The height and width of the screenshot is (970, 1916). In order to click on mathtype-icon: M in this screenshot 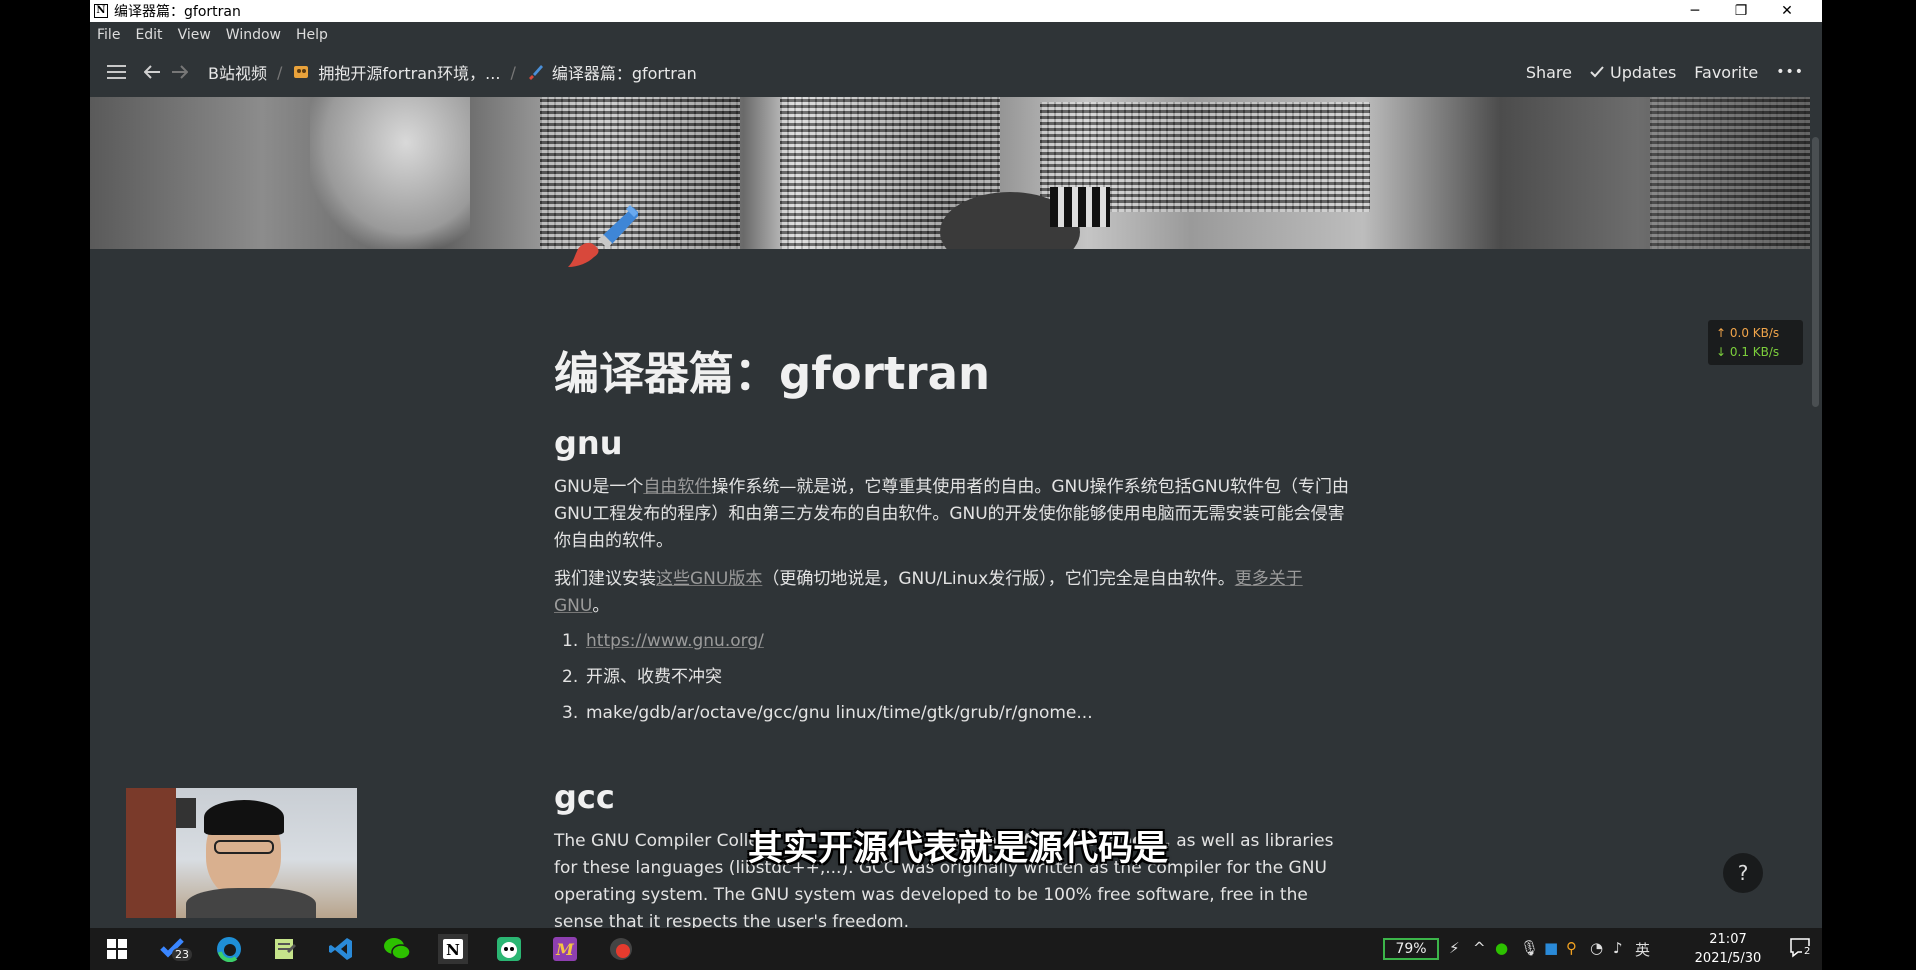, I will do `click(565, 949)`.